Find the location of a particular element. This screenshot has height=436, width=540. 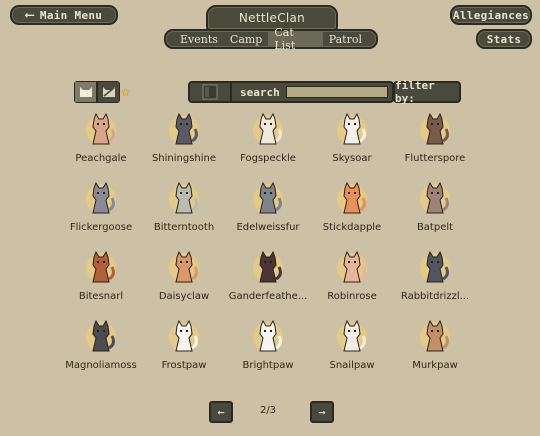

stats-button: Stats is located at coordinates (504, 39).